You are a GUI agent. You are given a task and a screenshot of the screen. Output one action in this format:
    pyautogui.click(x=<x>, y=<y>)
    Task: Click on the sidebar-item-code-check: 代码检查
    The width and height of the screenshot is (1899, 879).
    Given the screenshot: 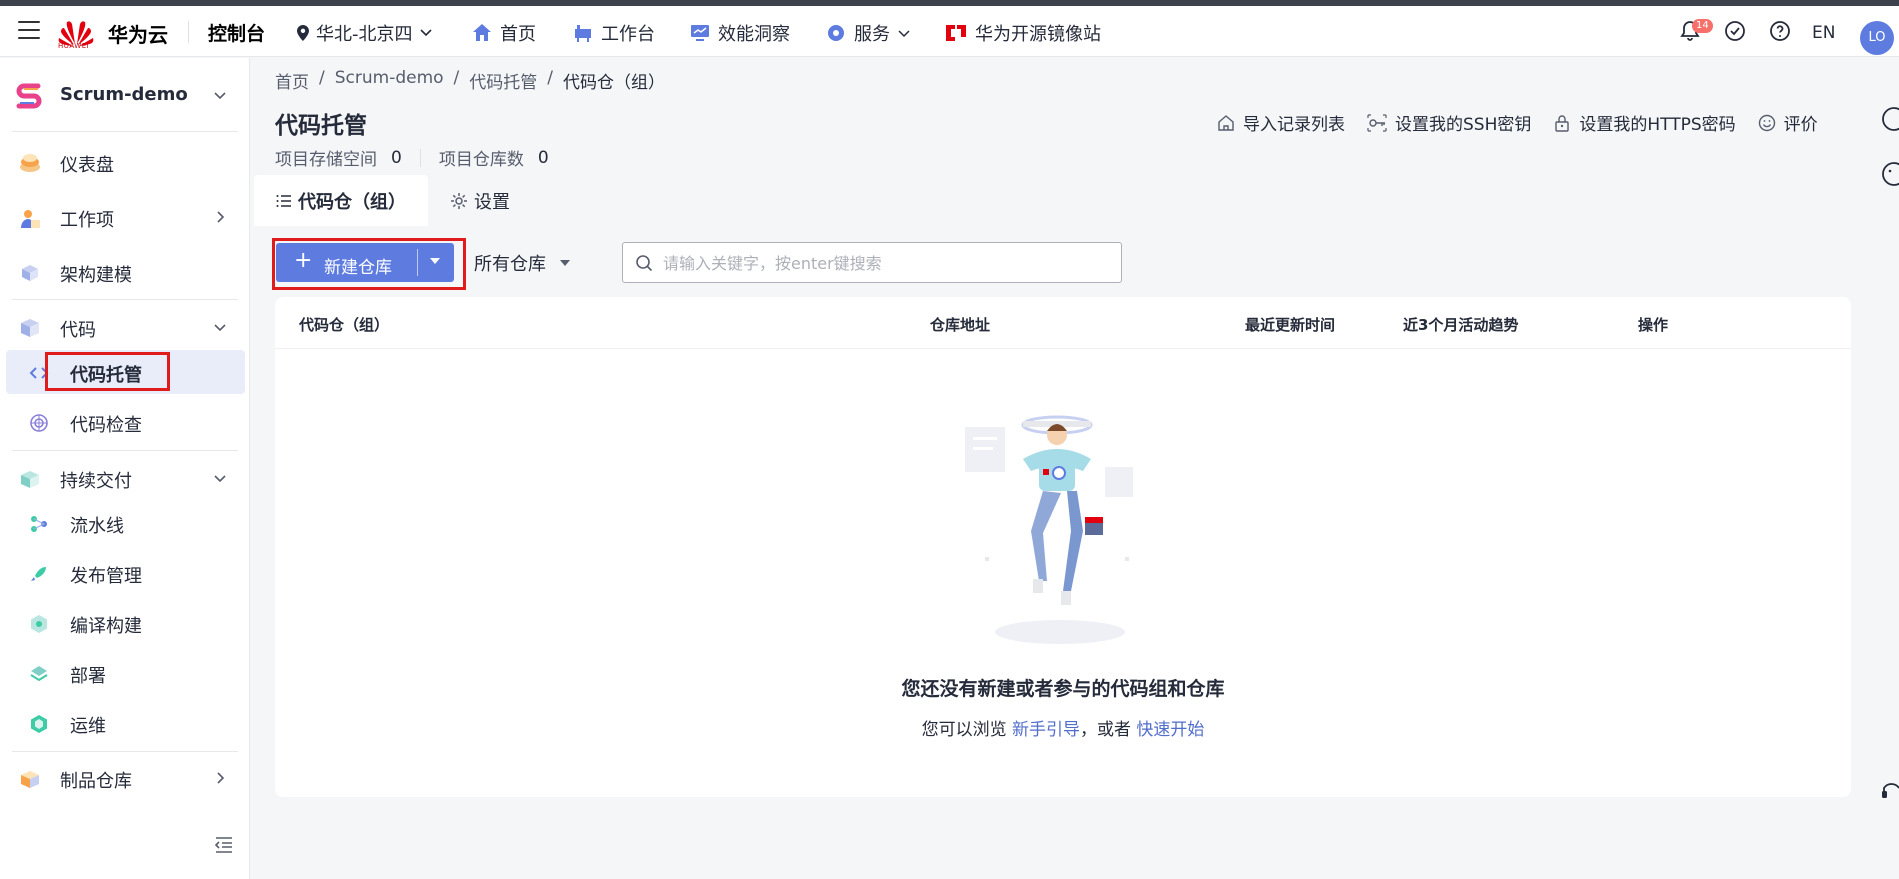 What is the action you would take?
    pyautogui.click(x=125, y=422)
    